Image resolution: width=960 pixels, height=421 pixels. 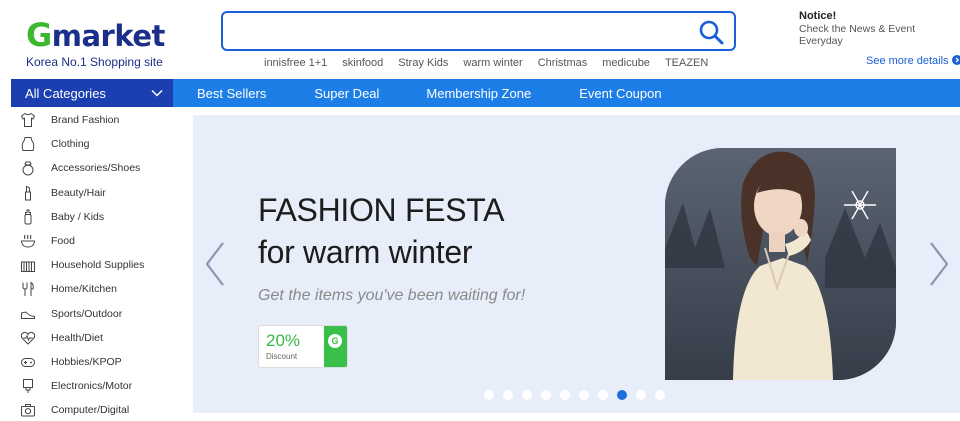 I want to click on heart-pulse-icon, so click(x=28, y=338).